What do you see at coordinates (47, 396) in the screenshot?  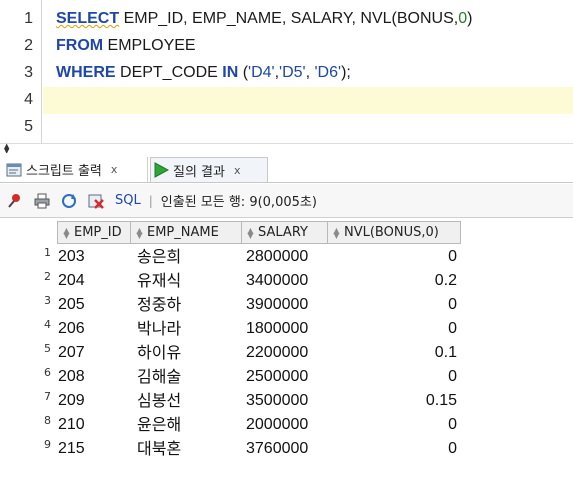 I see `row-number: 7` at bounding box center [47, 396].